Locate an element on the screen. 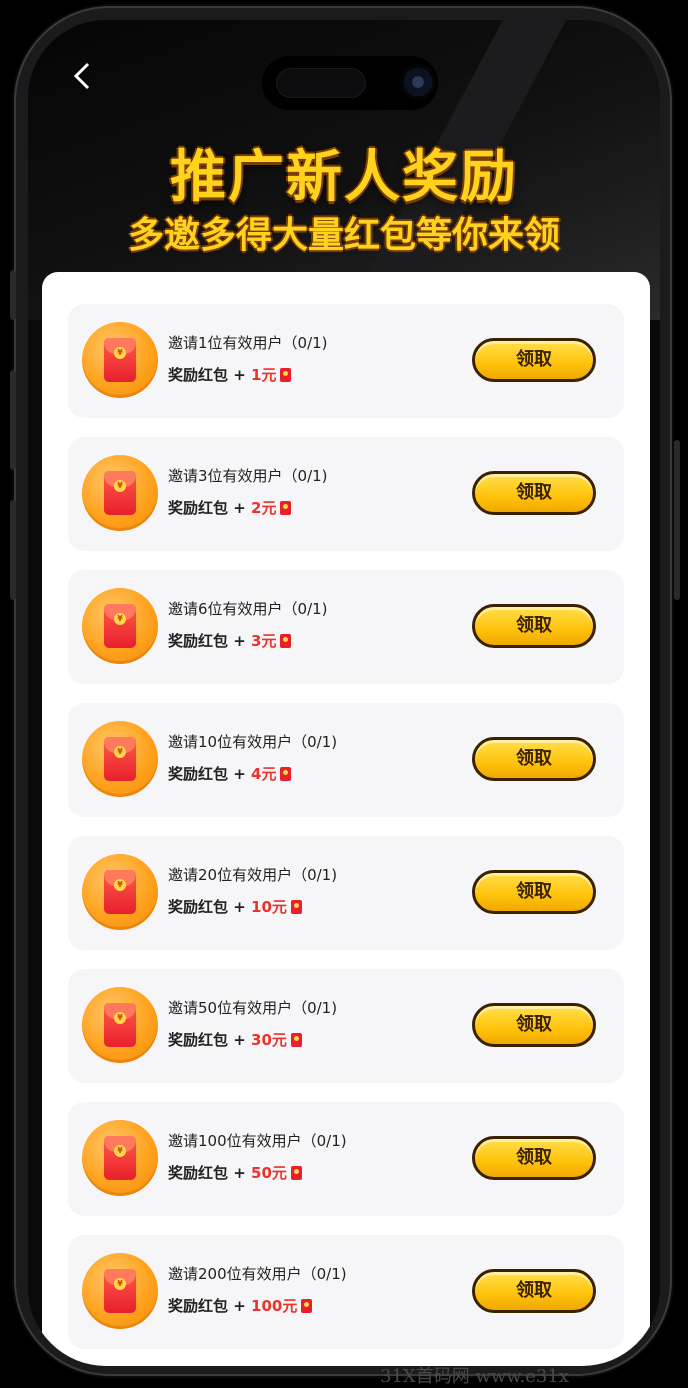 This screenshot has width=688, height=1388. reward-amount: 1元 is located at coordinates (264, 375).